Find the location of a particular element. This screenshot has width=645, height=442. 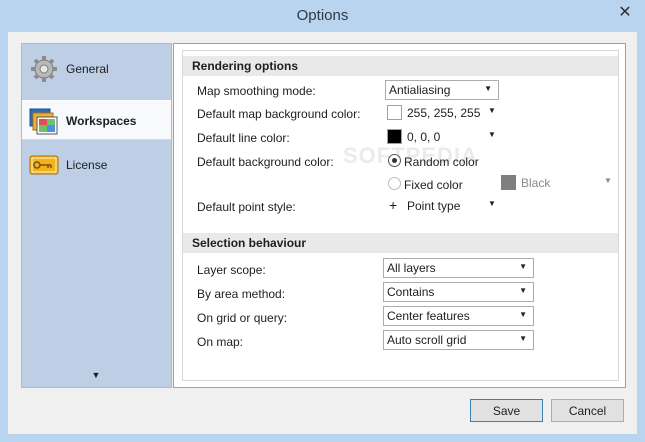

area-method-value: Contains is located at coordinates (411, 292).